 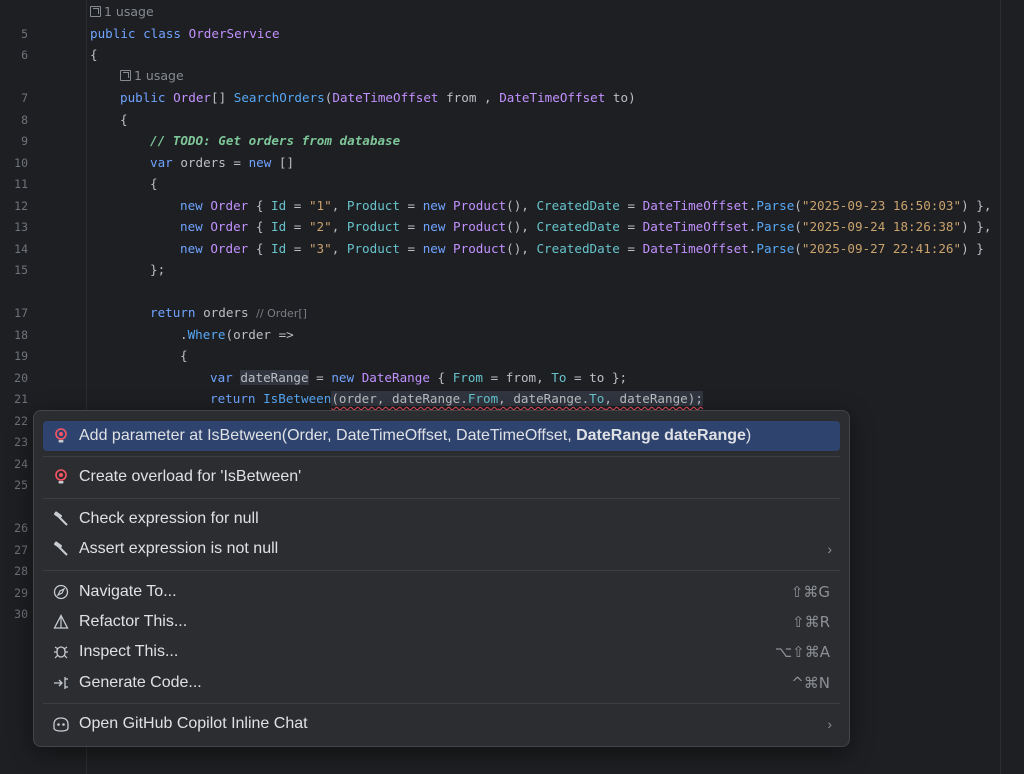 I want to click on line-number: 15, so click(x=21, y=270).